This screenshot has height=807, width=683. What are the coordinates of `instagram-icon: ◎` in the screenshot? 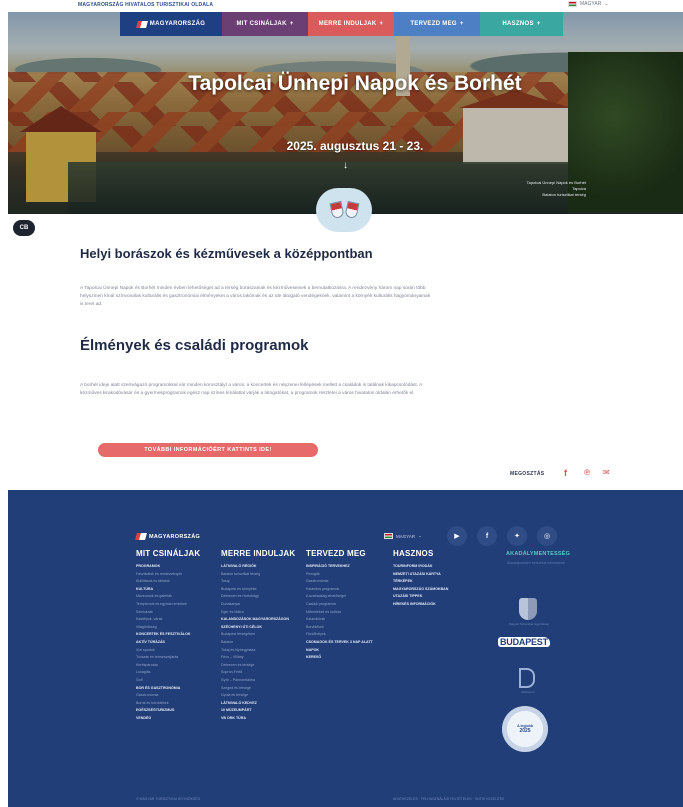 It's located at (547, 536).